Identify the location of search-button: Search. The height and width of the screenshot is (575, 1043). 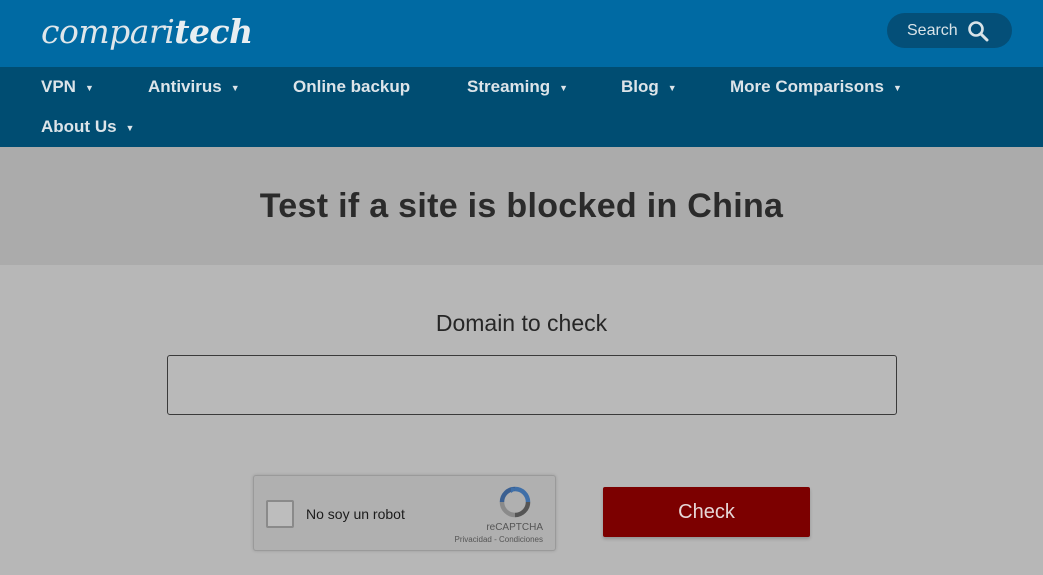
(949, 30).